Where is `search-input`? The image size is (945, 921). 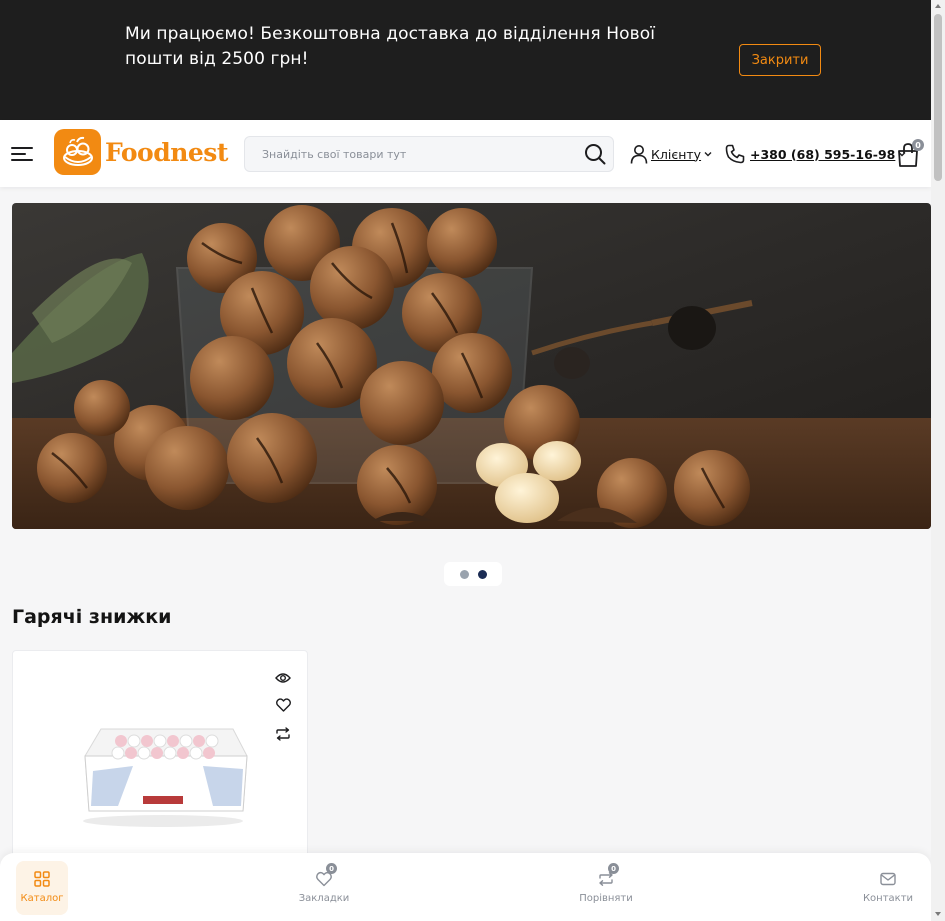 search-input is located at coordinates (410, 154).